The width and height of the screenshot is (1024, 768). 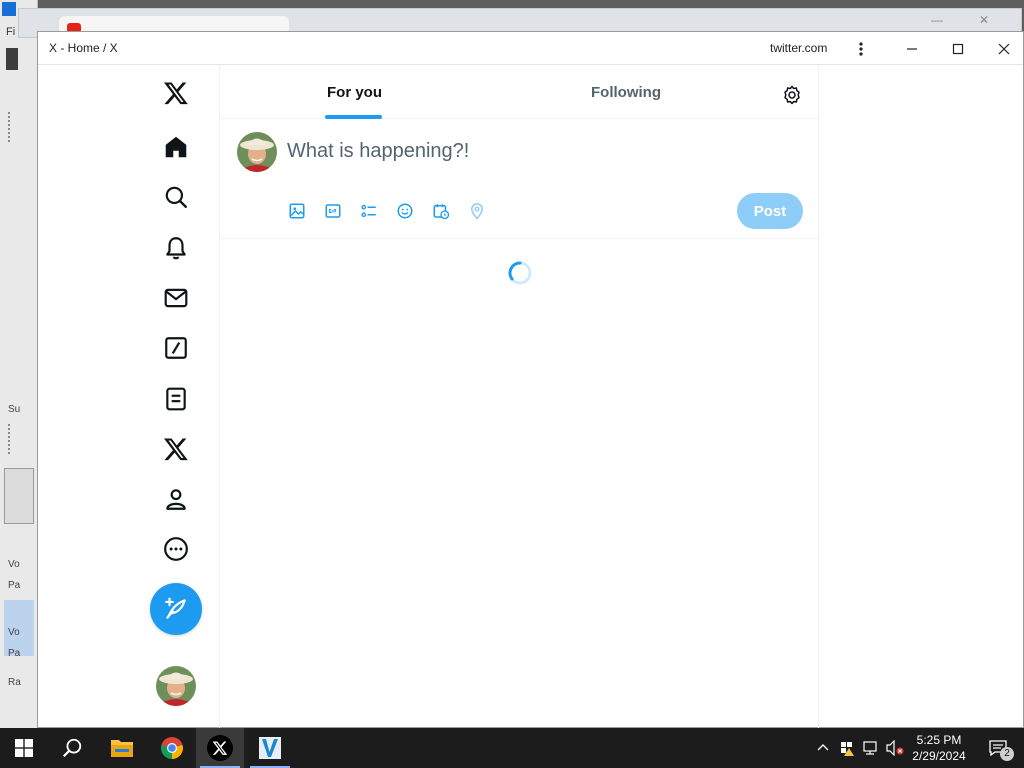 I want to click on bell-icon, so click(x=176, y=248).